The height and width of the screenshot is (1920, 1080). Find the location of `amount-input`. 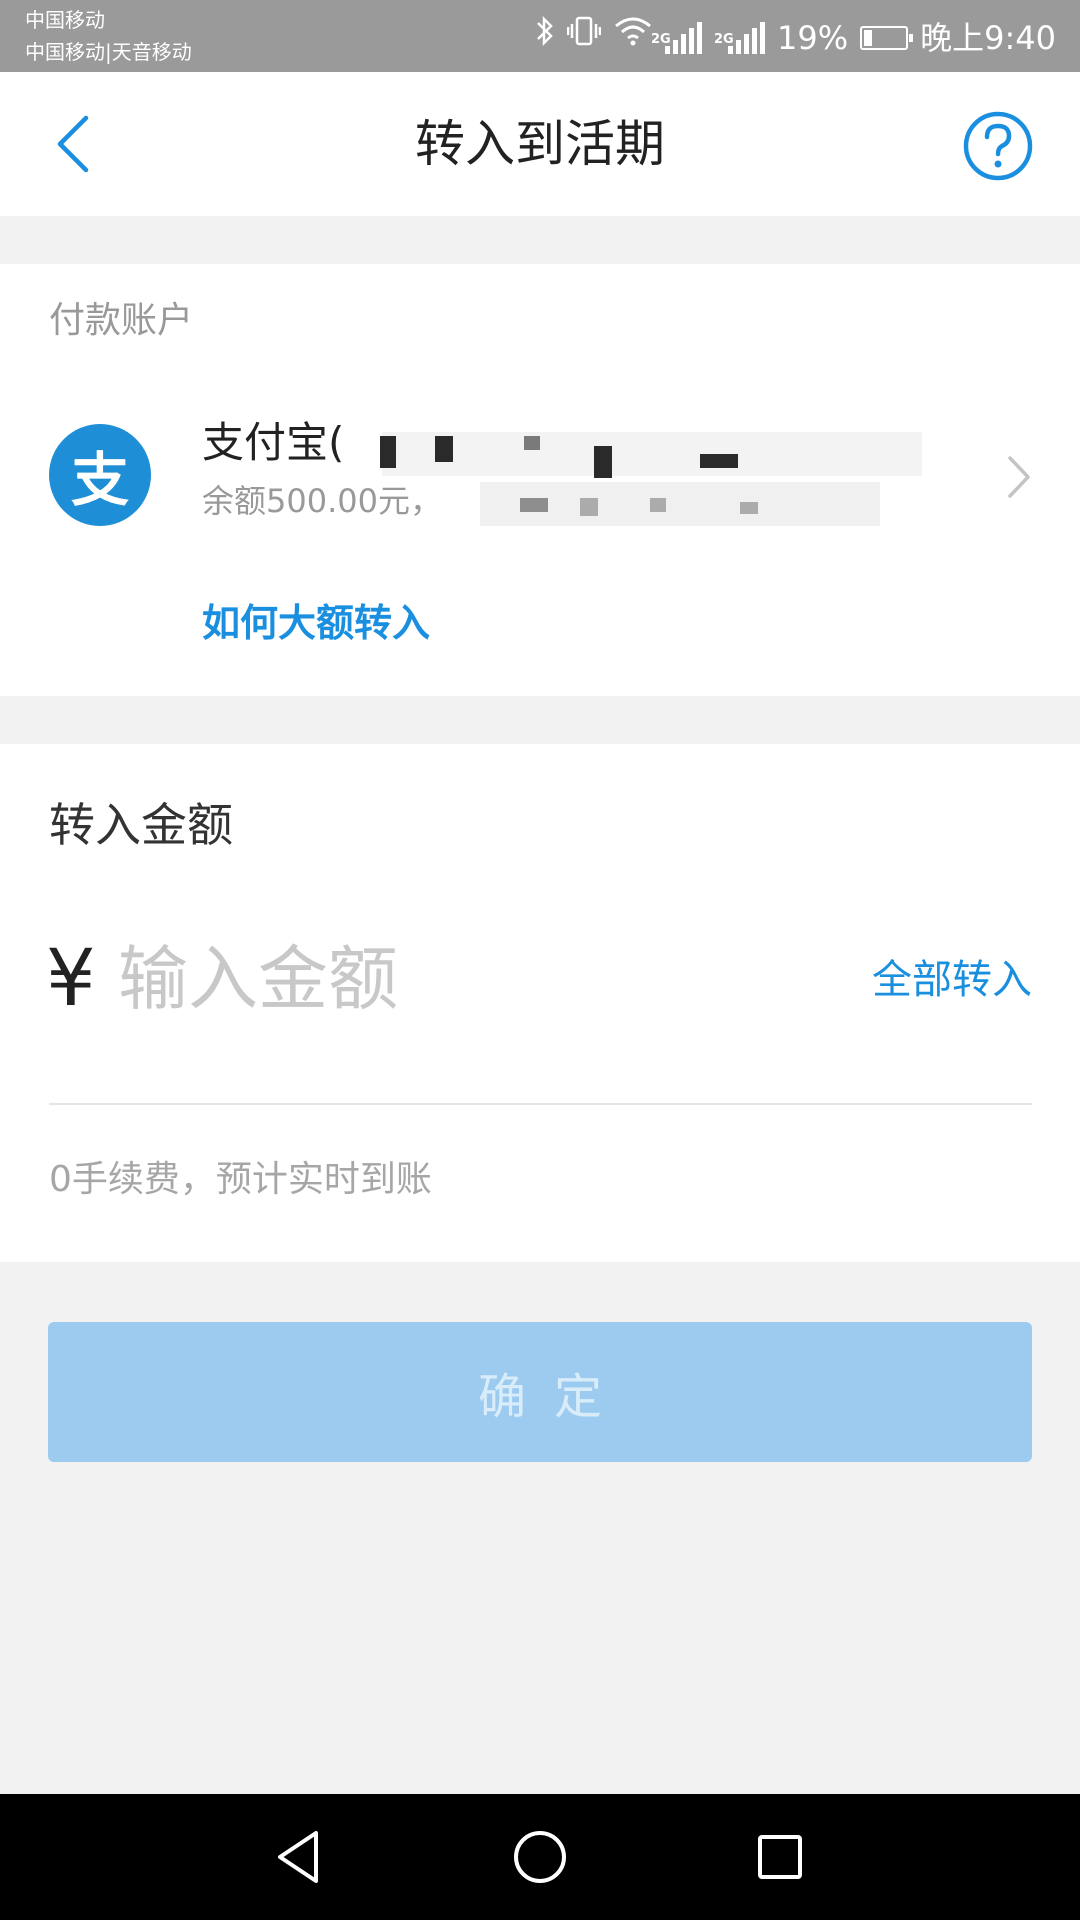

amount-input is located at coordinates (428, 979).